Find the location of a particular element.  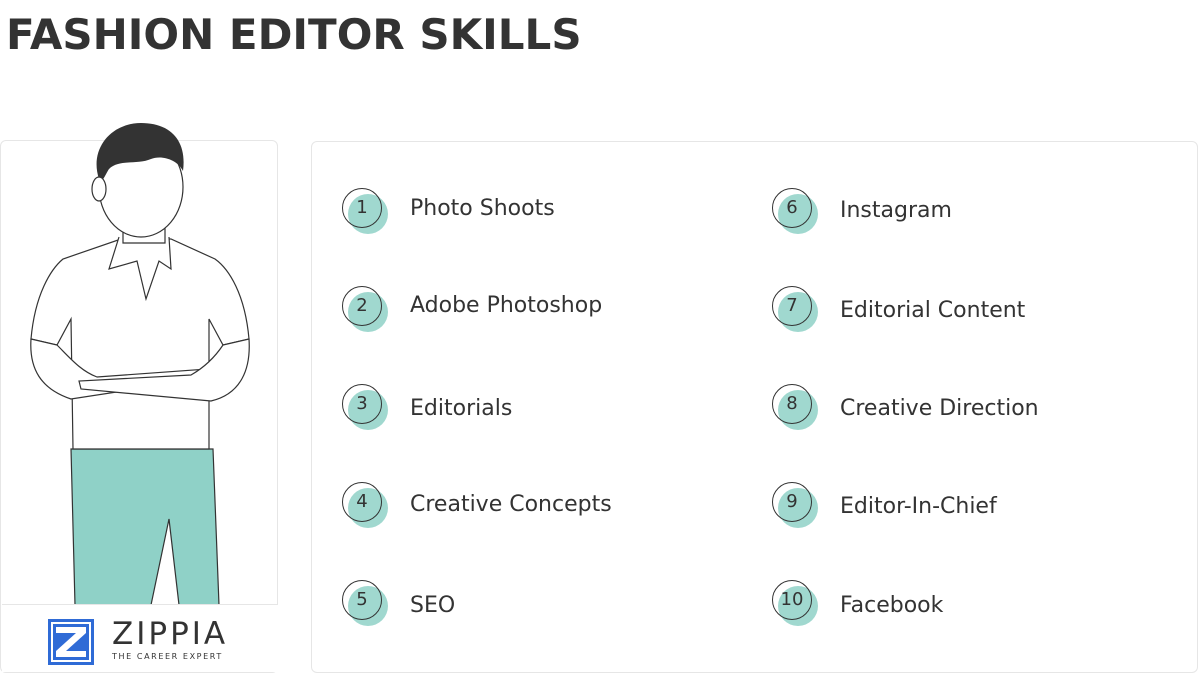

skill-number: 1 is located at coordinates (362, 207).